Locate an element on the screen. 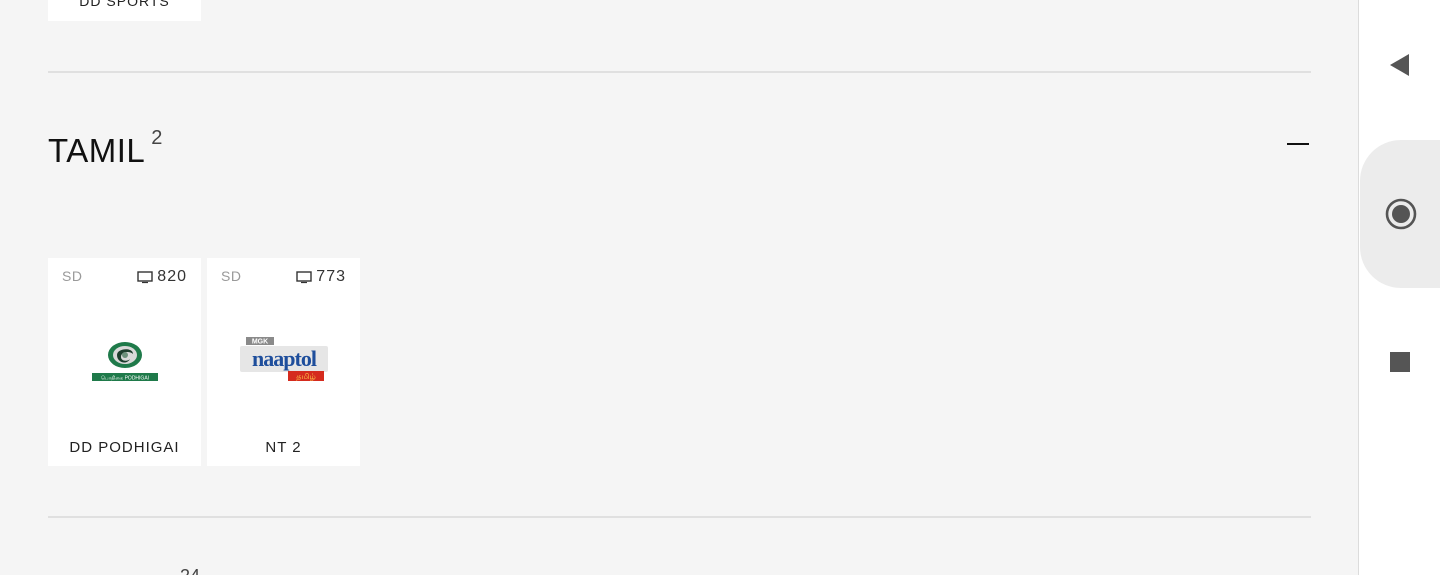  section-title: TAMIL 2 is located at coordinates (105, 147).